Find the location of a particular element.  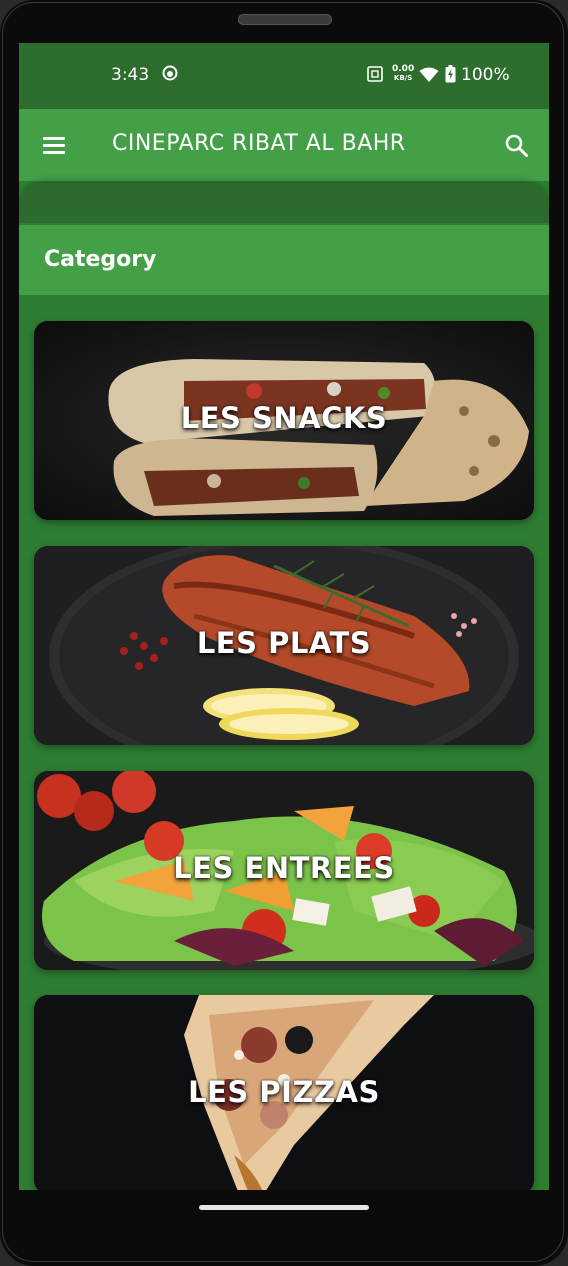

category-label: LES SNACKS is located at coordinates (284, 418).